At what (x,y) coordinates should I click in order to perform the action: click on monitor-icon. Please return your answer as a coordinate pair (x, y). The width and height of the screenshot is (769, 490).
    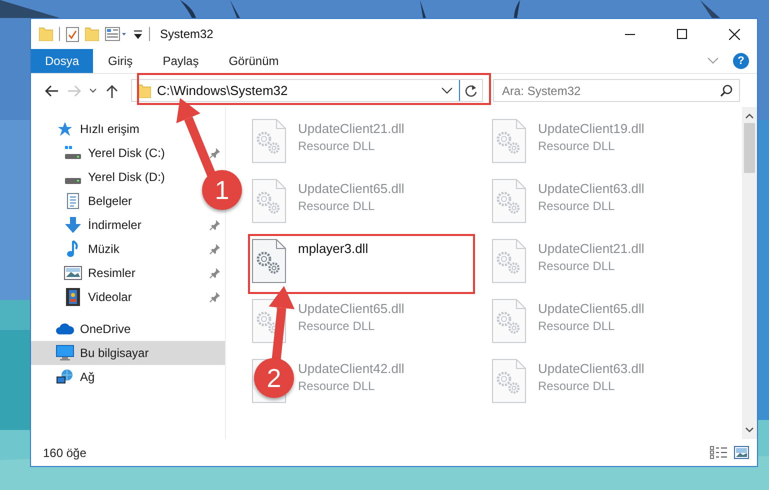
    Looking at the image, I should click on (65, 353).